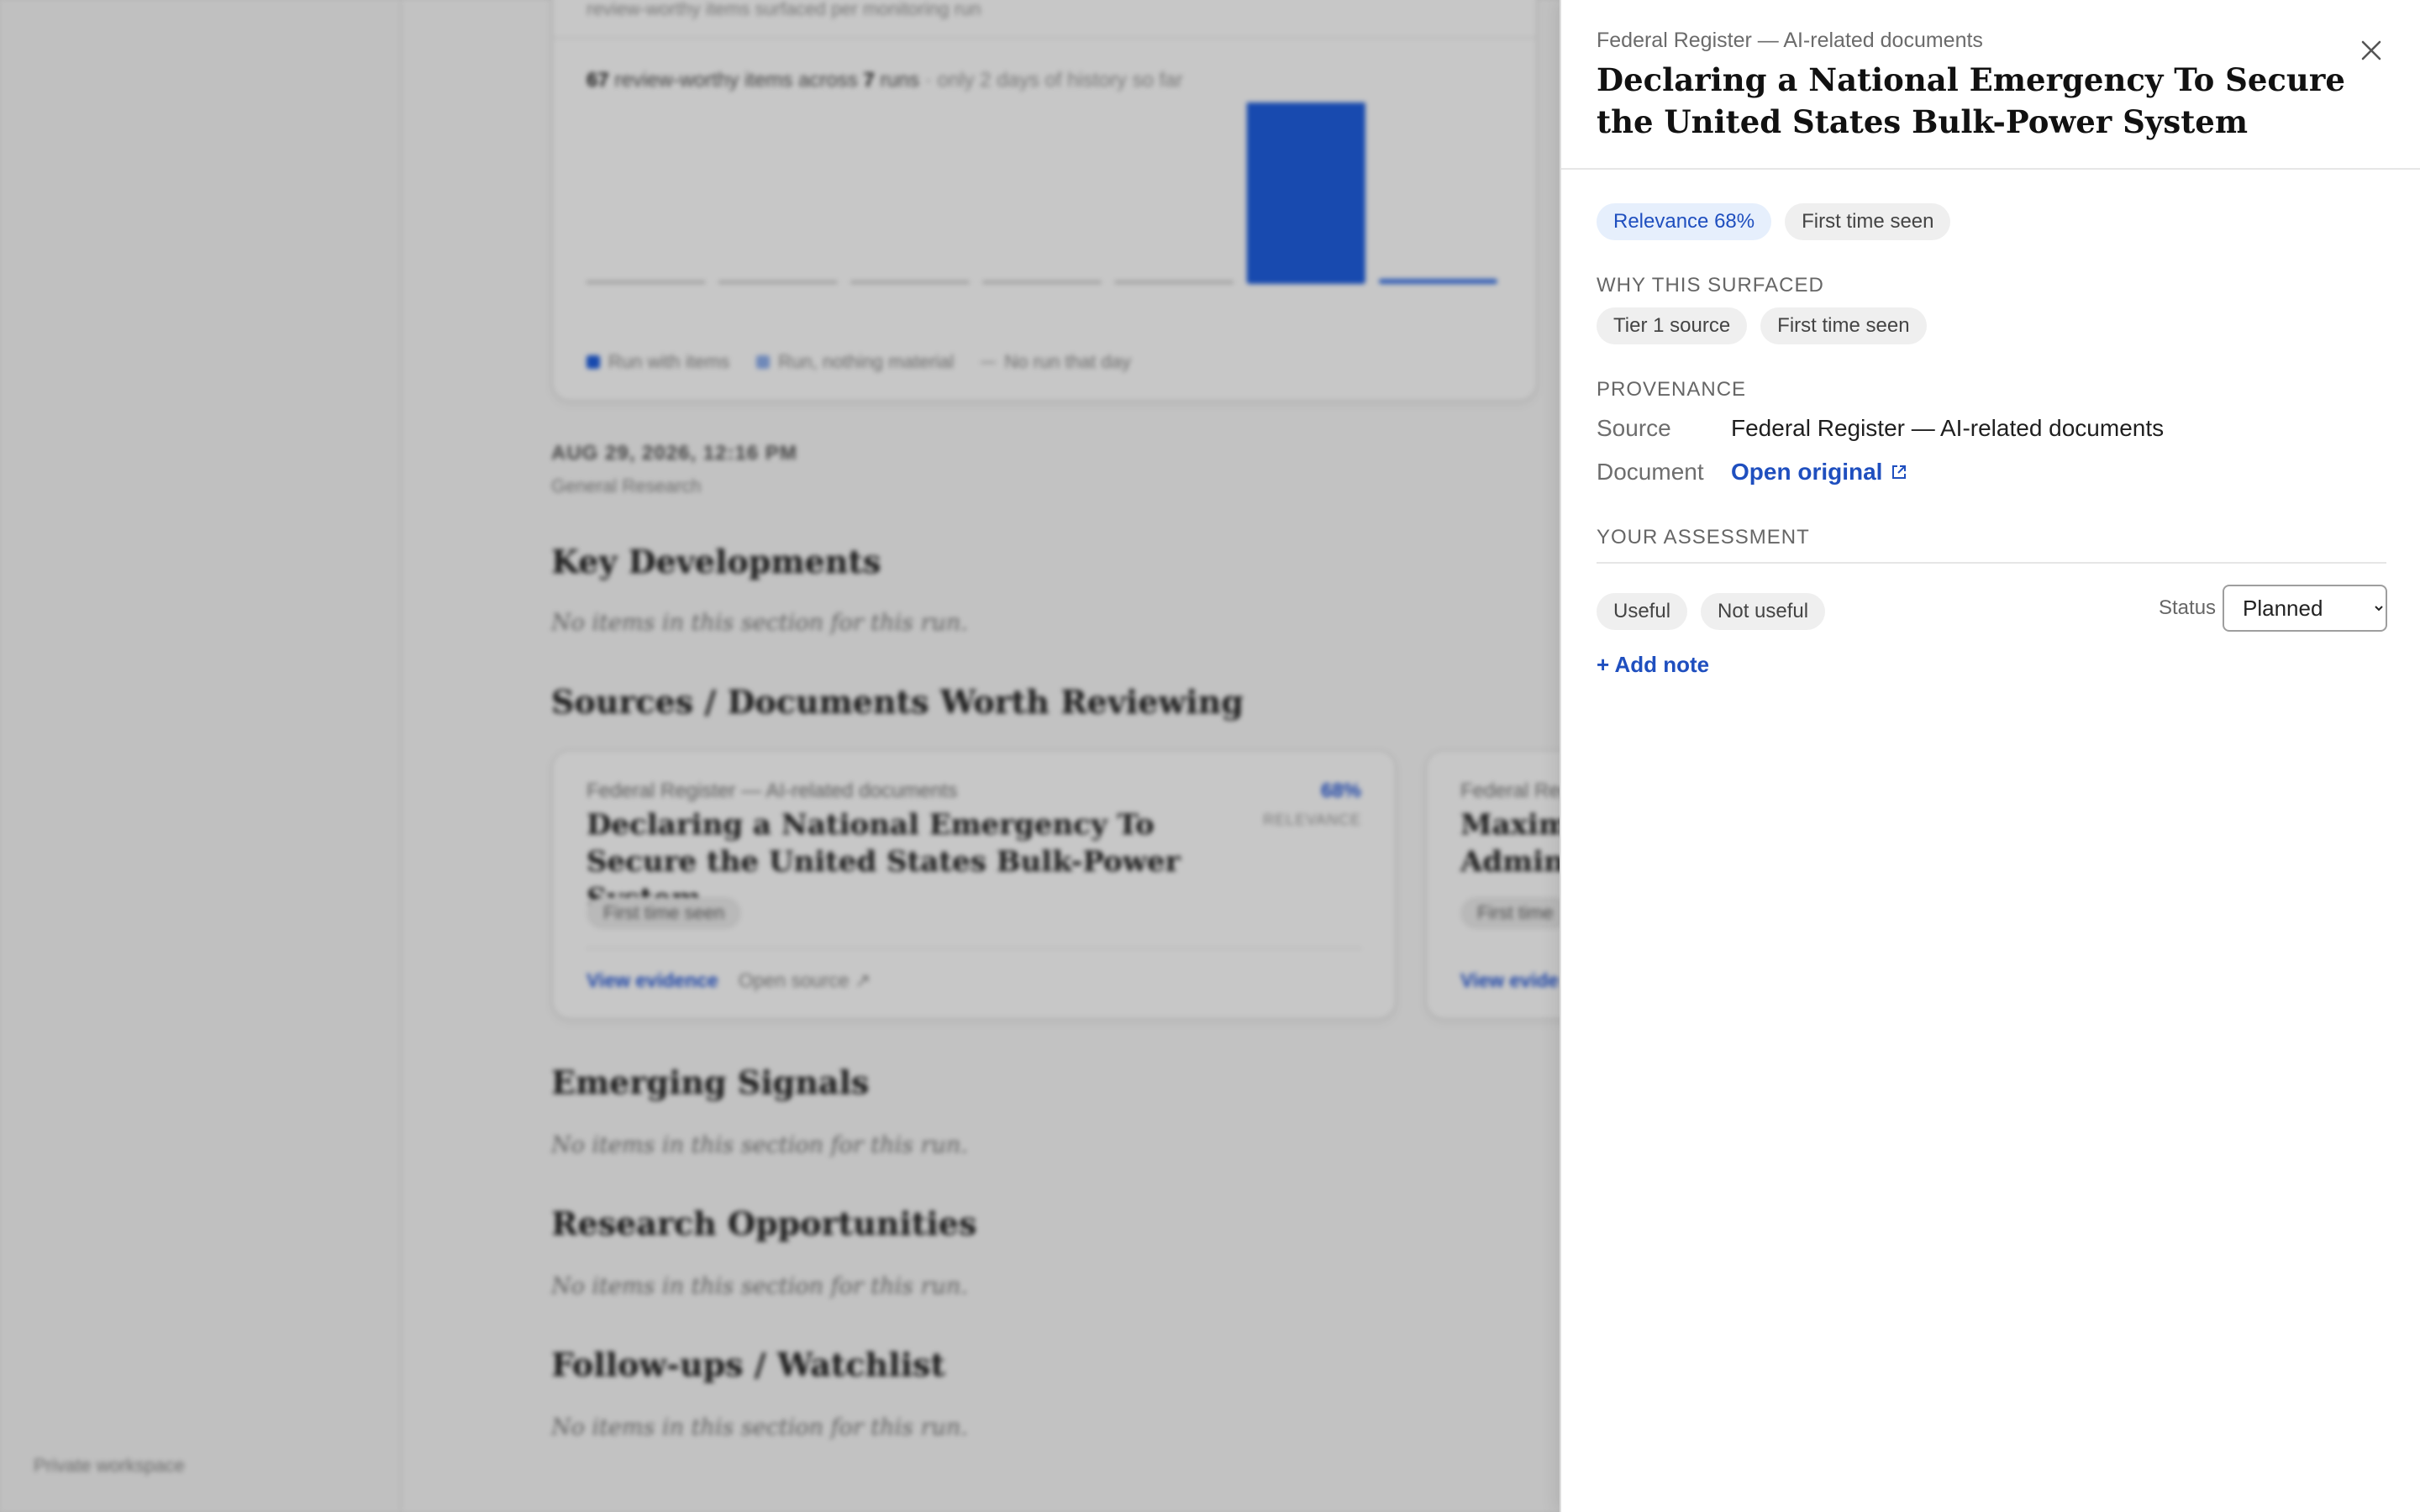  Describe the element at coordinates (1991, 563) in the screenshot. I see `divider` at that location.